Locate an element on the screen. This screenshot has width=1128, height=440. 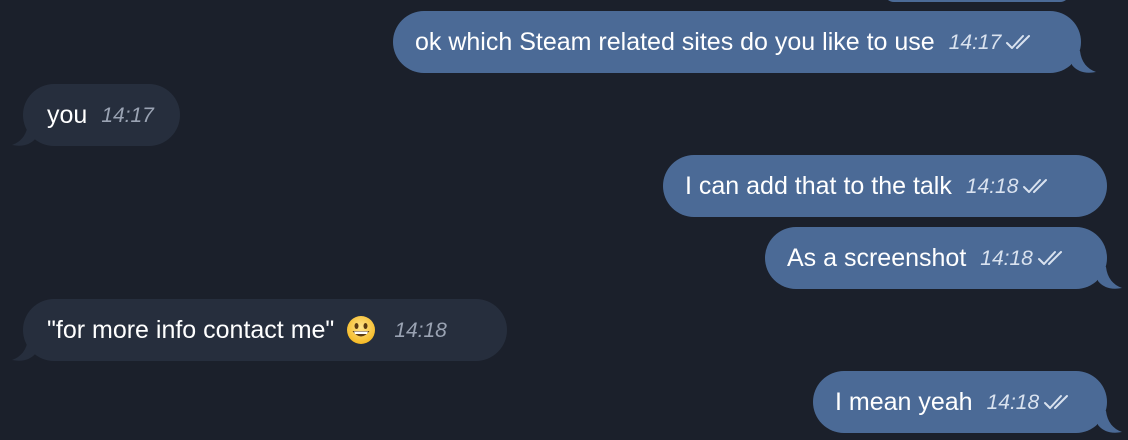
grinning-face-emoji-icon is located at coordinates (361, 330).